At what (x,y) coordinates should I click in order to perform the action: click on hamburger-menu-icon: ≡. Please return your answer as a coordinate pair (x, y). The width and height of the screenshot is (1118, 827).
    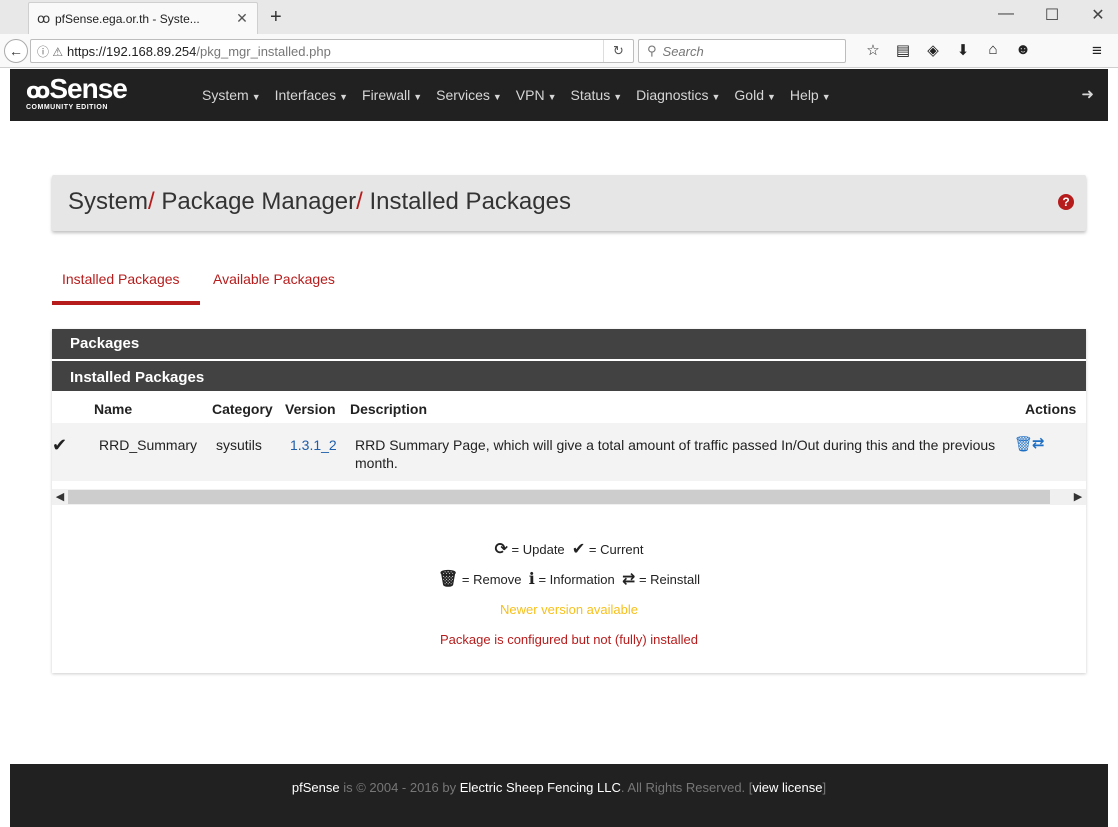
    Looking at the image, I should click on (1097, 51).